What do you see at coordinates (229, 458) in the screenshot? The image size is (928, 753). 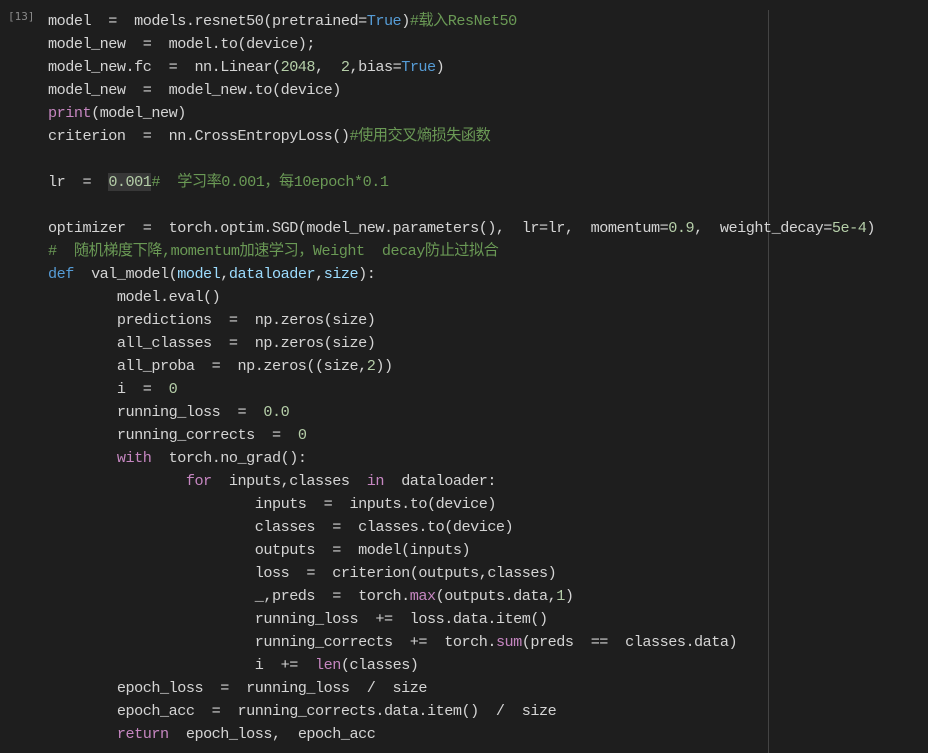 I see `code-token: torch.no_grad():` at bounding box center [229, 458].